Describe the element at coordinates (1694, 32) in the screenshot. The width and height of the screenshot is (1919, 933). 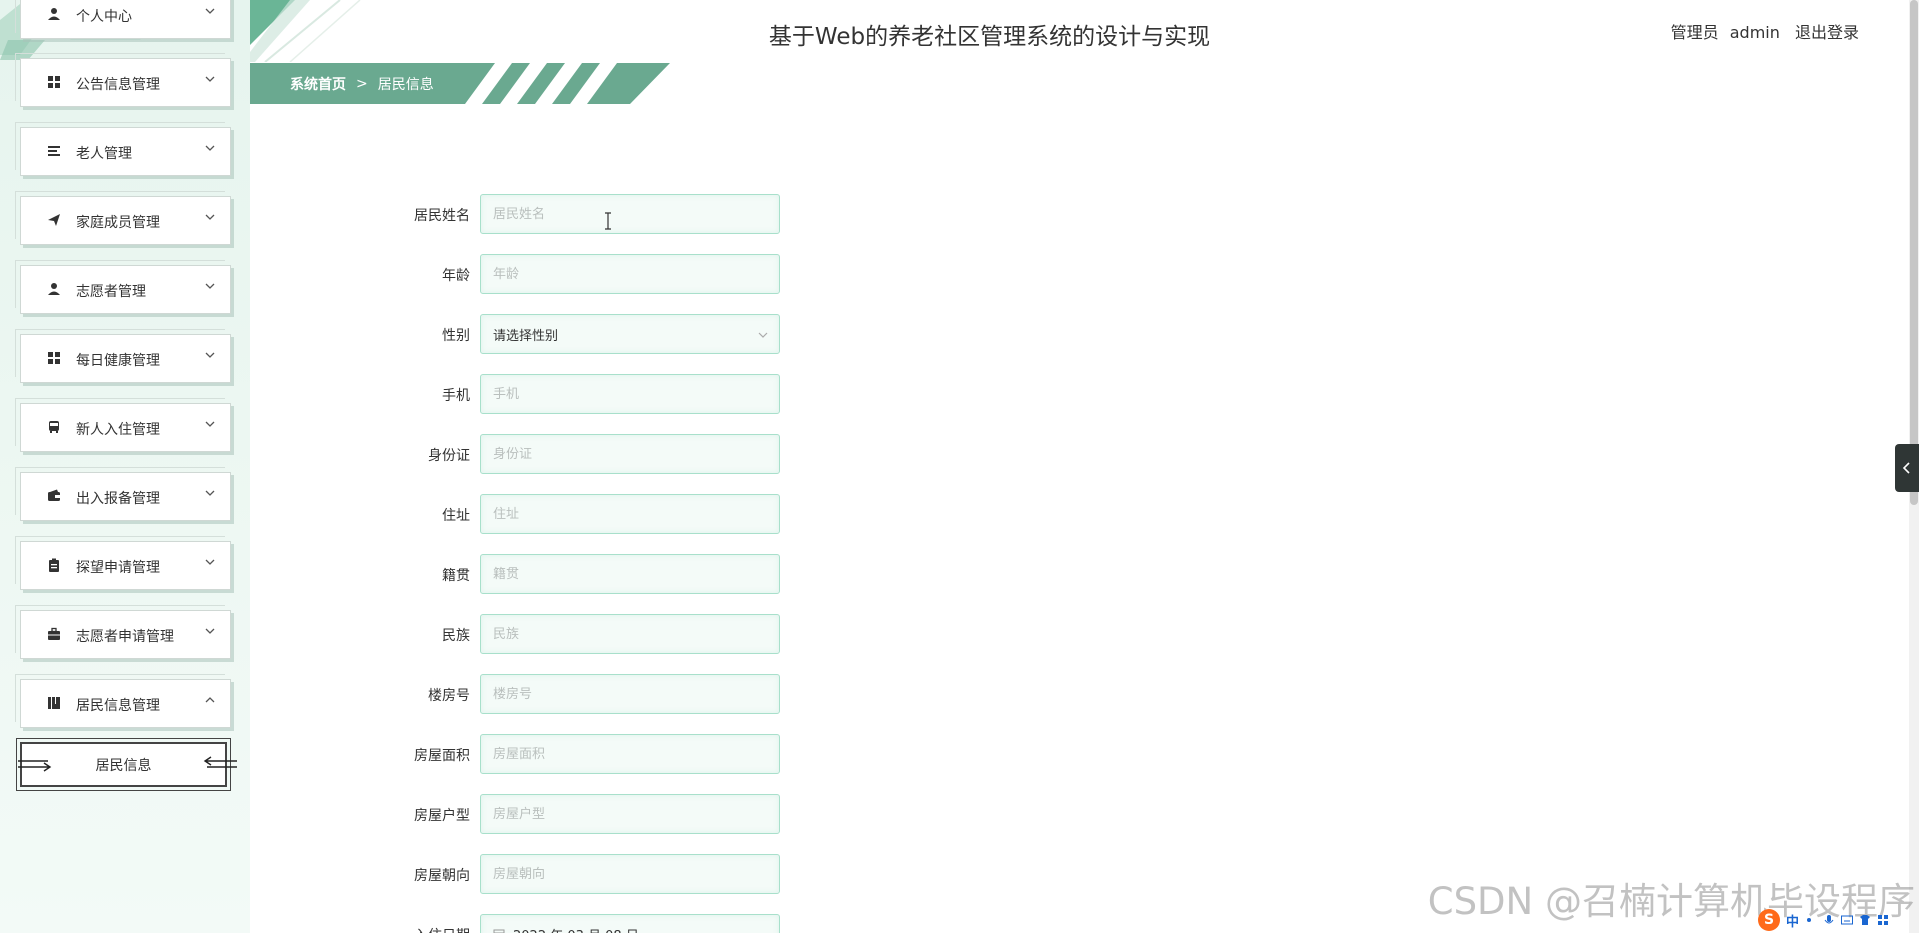
I see `user-role: 管理员` at that location.